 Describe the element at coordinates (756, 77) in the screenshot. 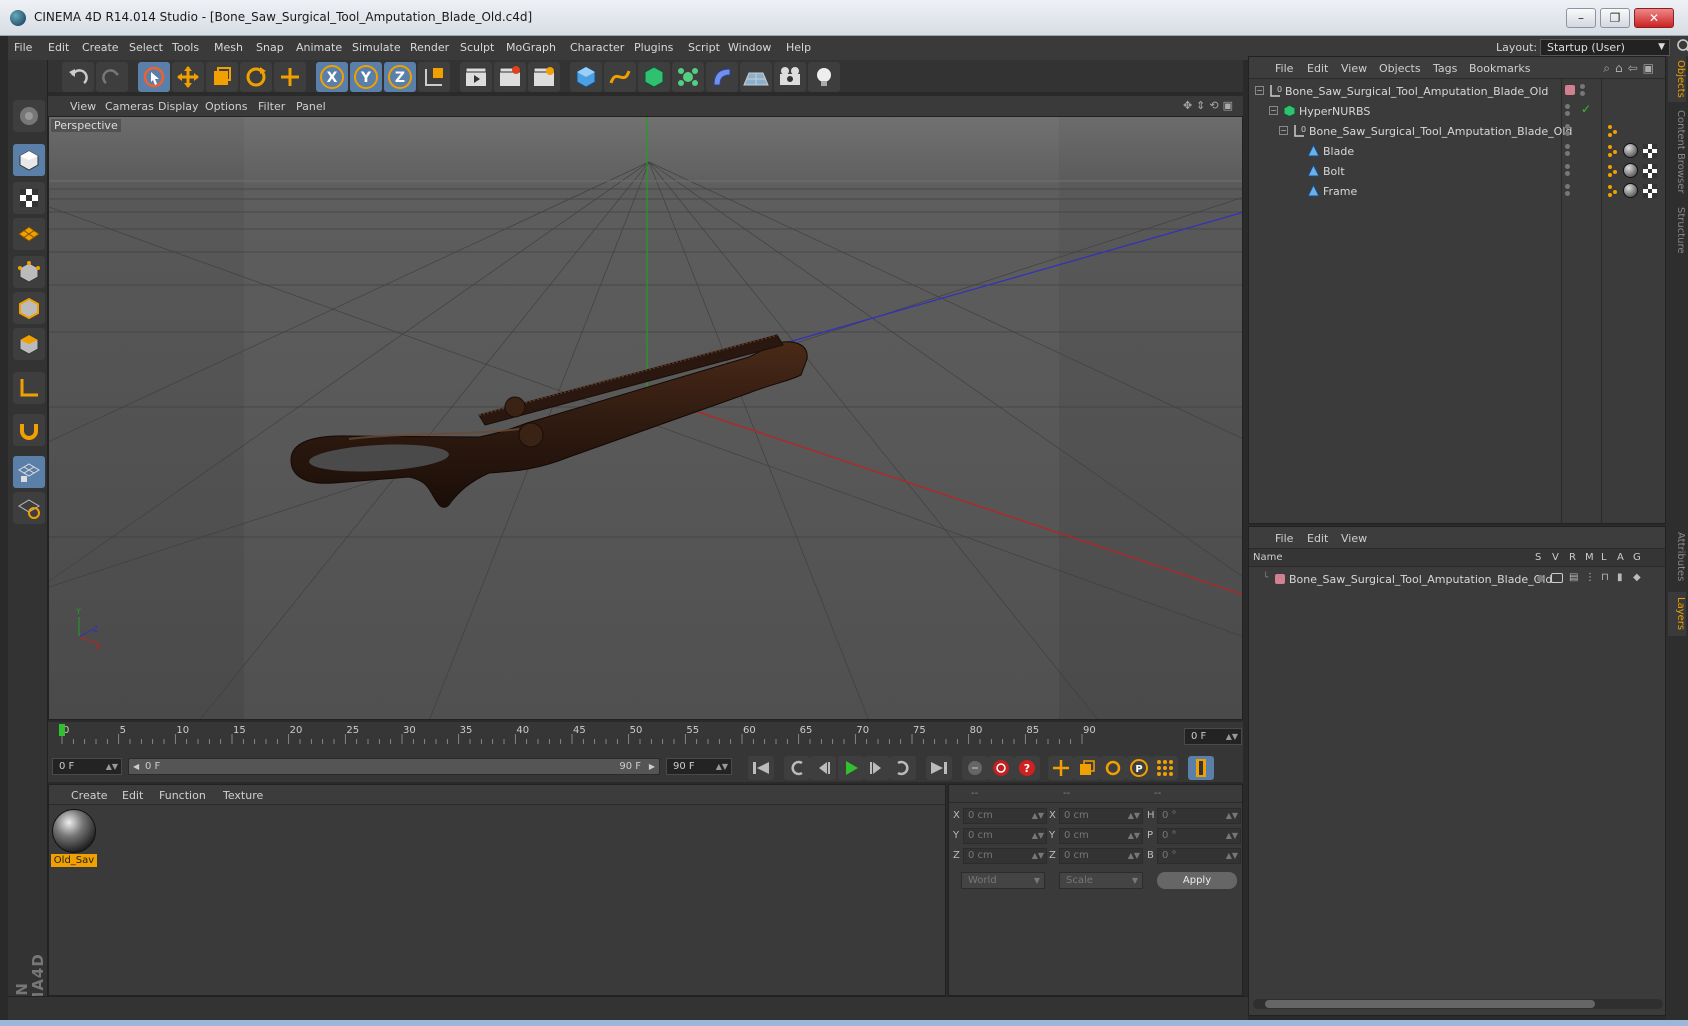

I see `floor-icon` at that location.